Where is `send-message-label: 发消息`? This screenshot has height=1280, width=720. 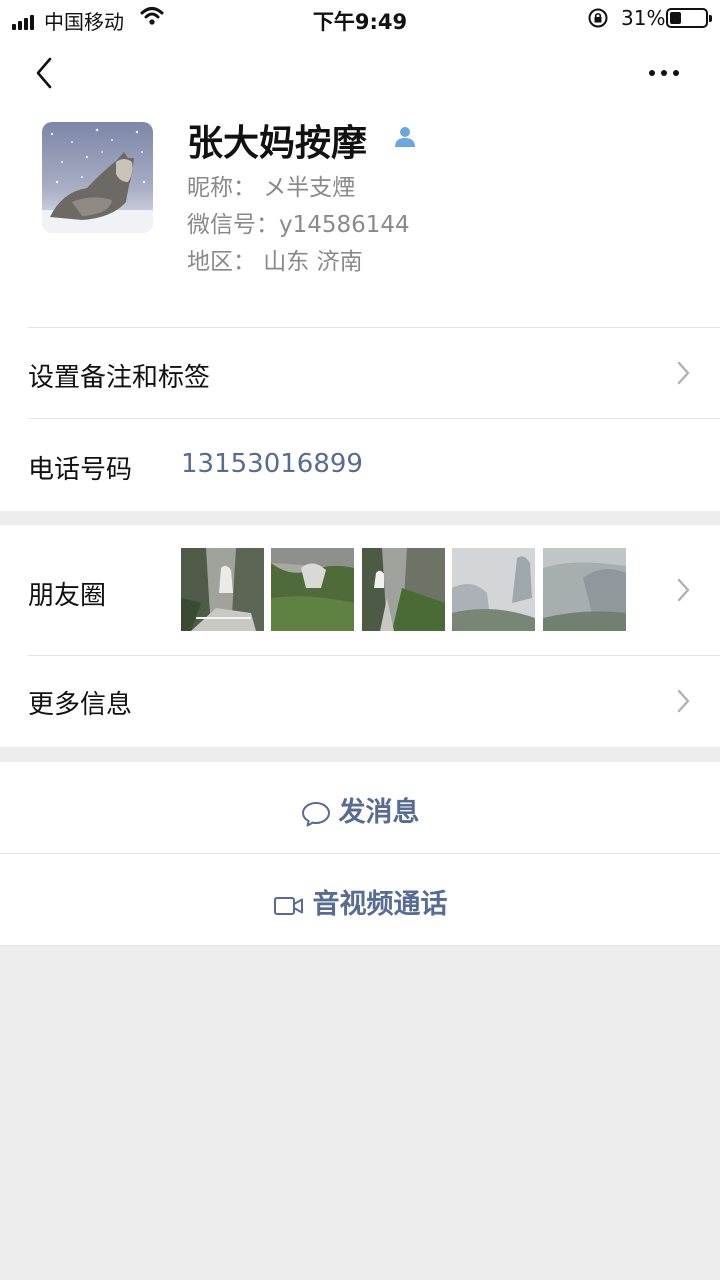
send-message-label: 发消息 is located at coordinates (379, 812).